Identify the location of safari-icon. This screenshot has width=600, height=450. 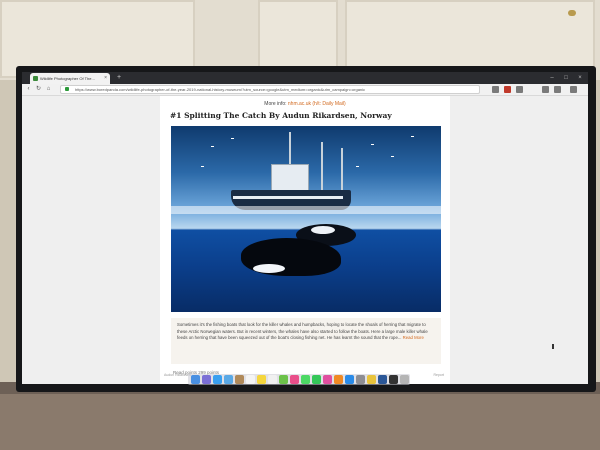
(217, 379).